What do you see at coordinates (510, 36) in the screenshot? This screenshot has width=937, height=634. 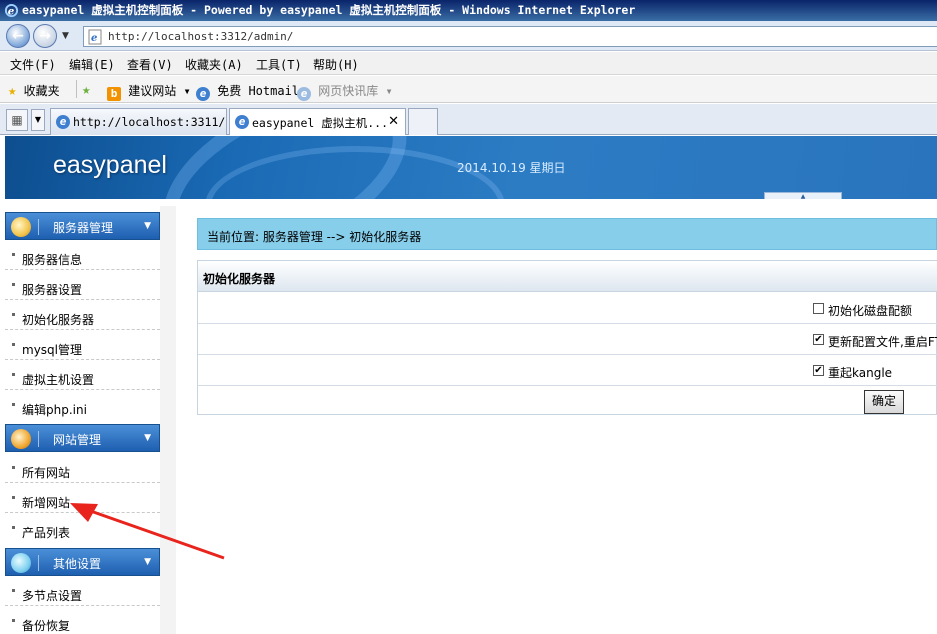 I see `url-field: e http://localhost:3312/admin/` at bounding box center [510, 36].